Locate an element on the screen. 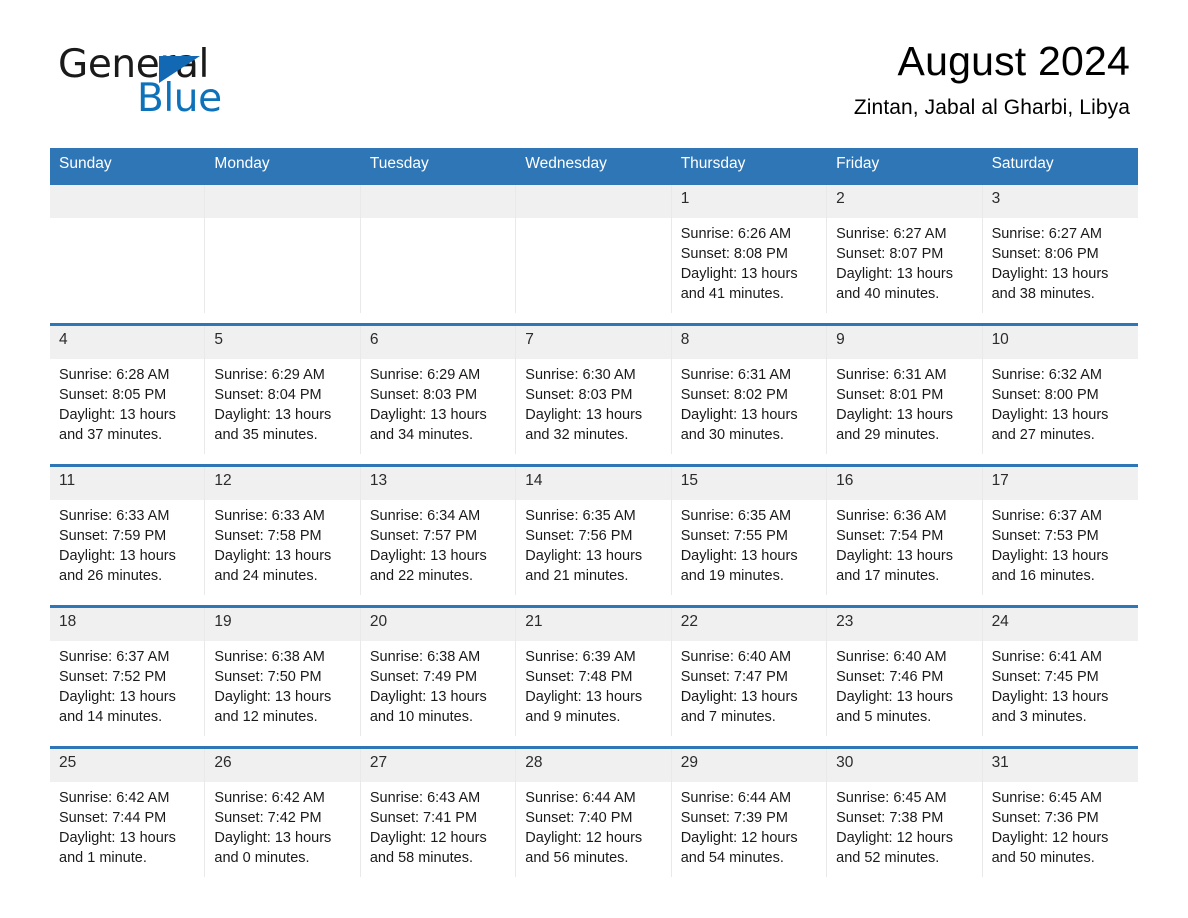 The height and width of the screenshot is (918, 1188). sunset-text: Sunset: 7:53 PM is located at coordinates (1045, 535).